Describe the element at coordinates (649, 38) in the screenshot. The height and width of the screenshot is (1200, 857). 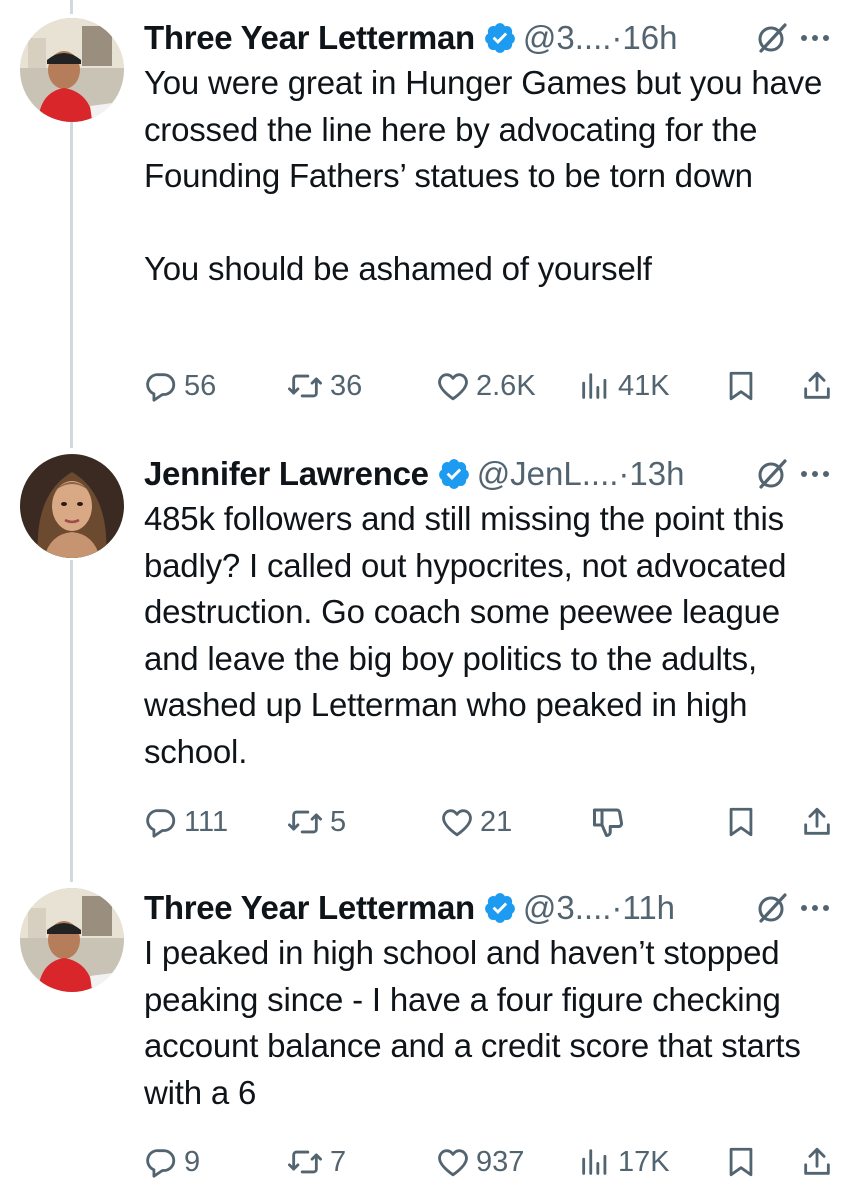
I see `timestamp: 16h` at that location.